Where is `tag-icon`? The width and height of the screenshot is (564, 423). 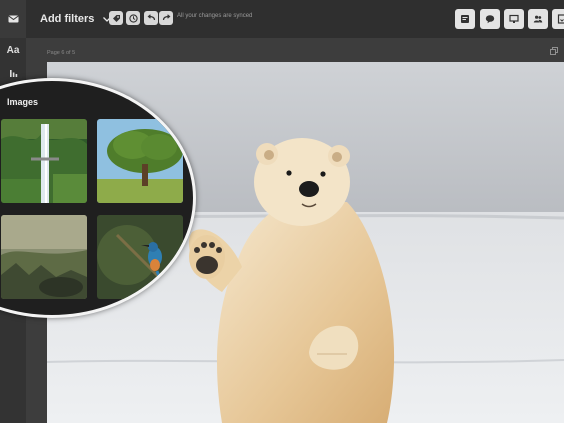
tag-icon is located at coordinates (116, 18).